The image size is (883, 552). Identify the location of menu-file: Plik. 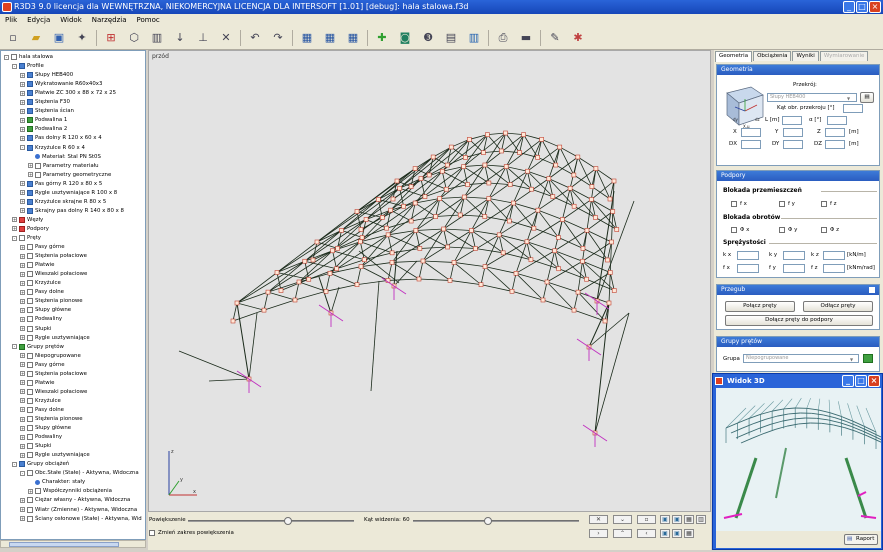
(11, 20).